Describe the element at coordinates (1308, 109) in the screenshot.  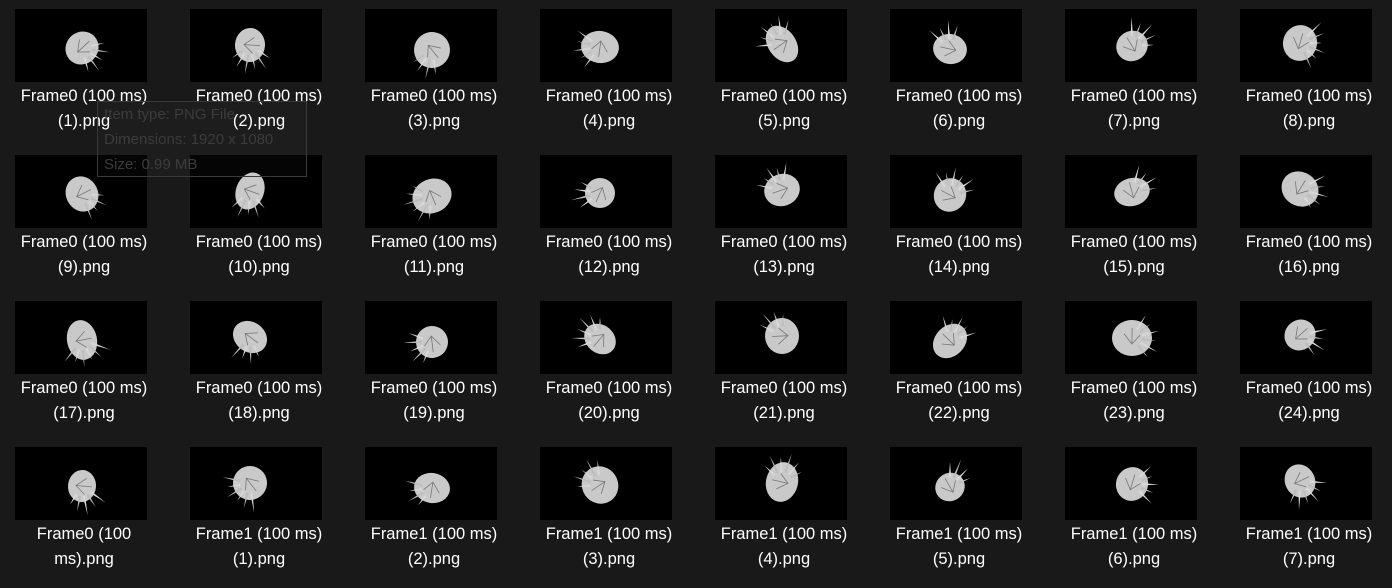
I see `file-name: Frame0 (100 ms) (8).png` at that location.